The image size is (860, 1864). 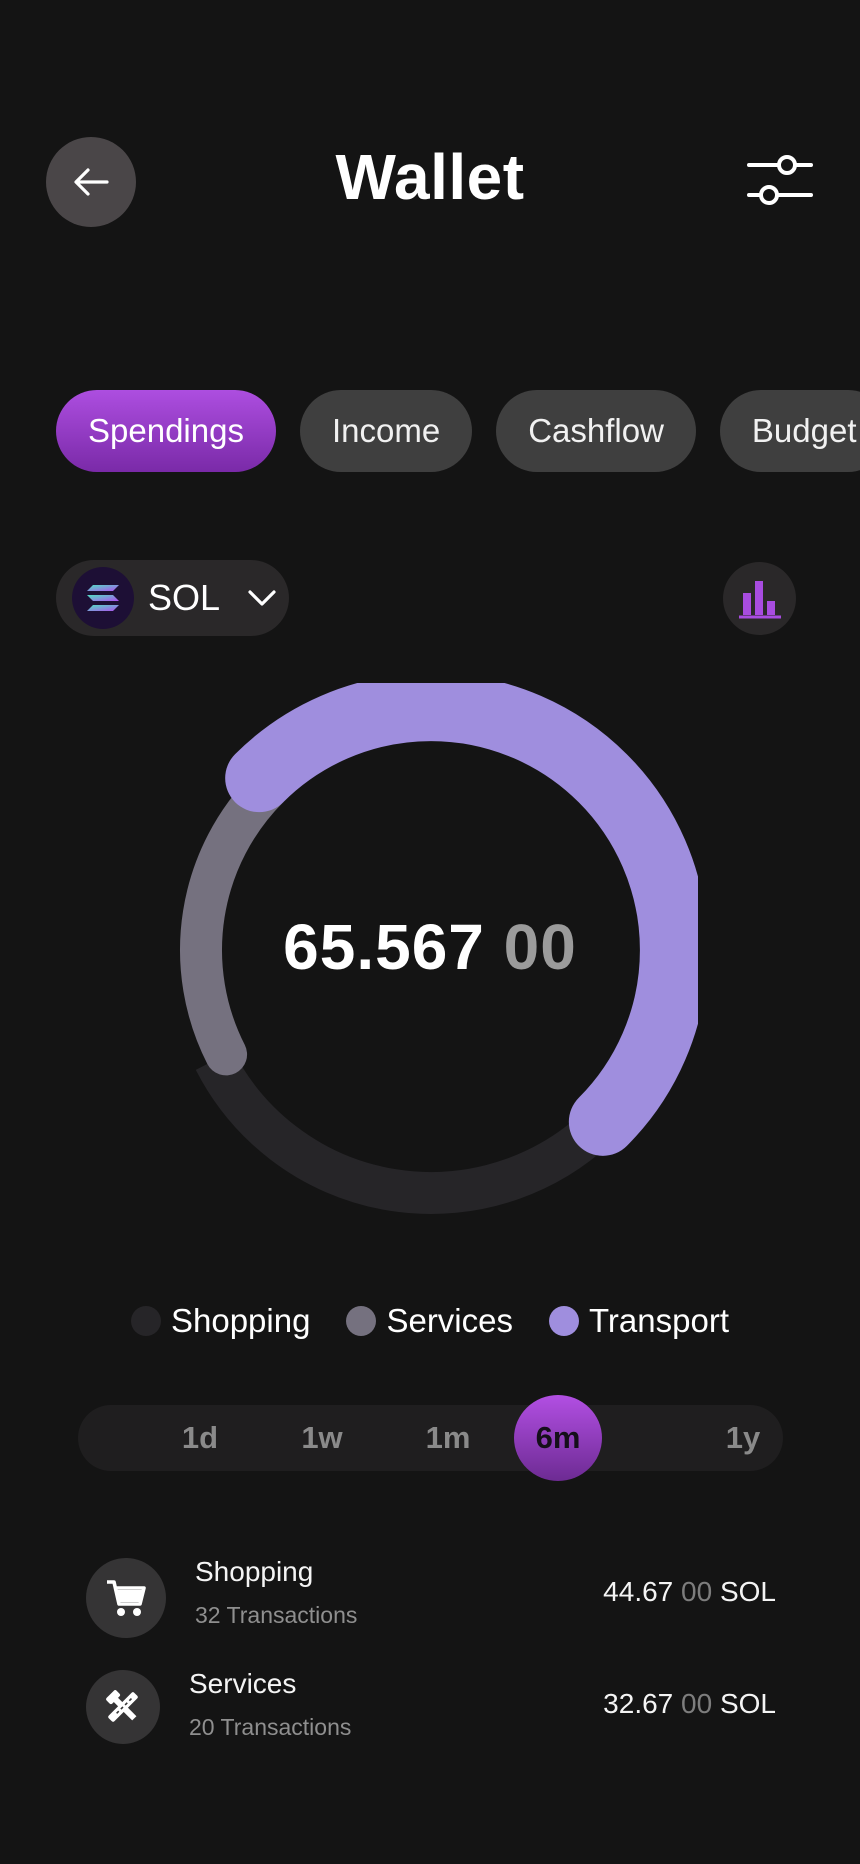 I want to click on legend-label: Shopping, so click(x=240, y=1320).